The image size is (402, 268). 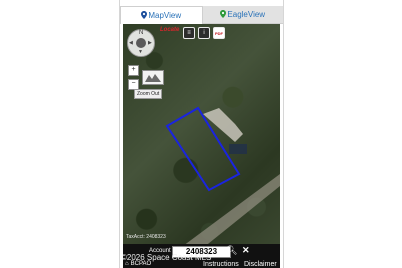 I want to click on instructions-link: Instructions, so click(x=221, y=264).